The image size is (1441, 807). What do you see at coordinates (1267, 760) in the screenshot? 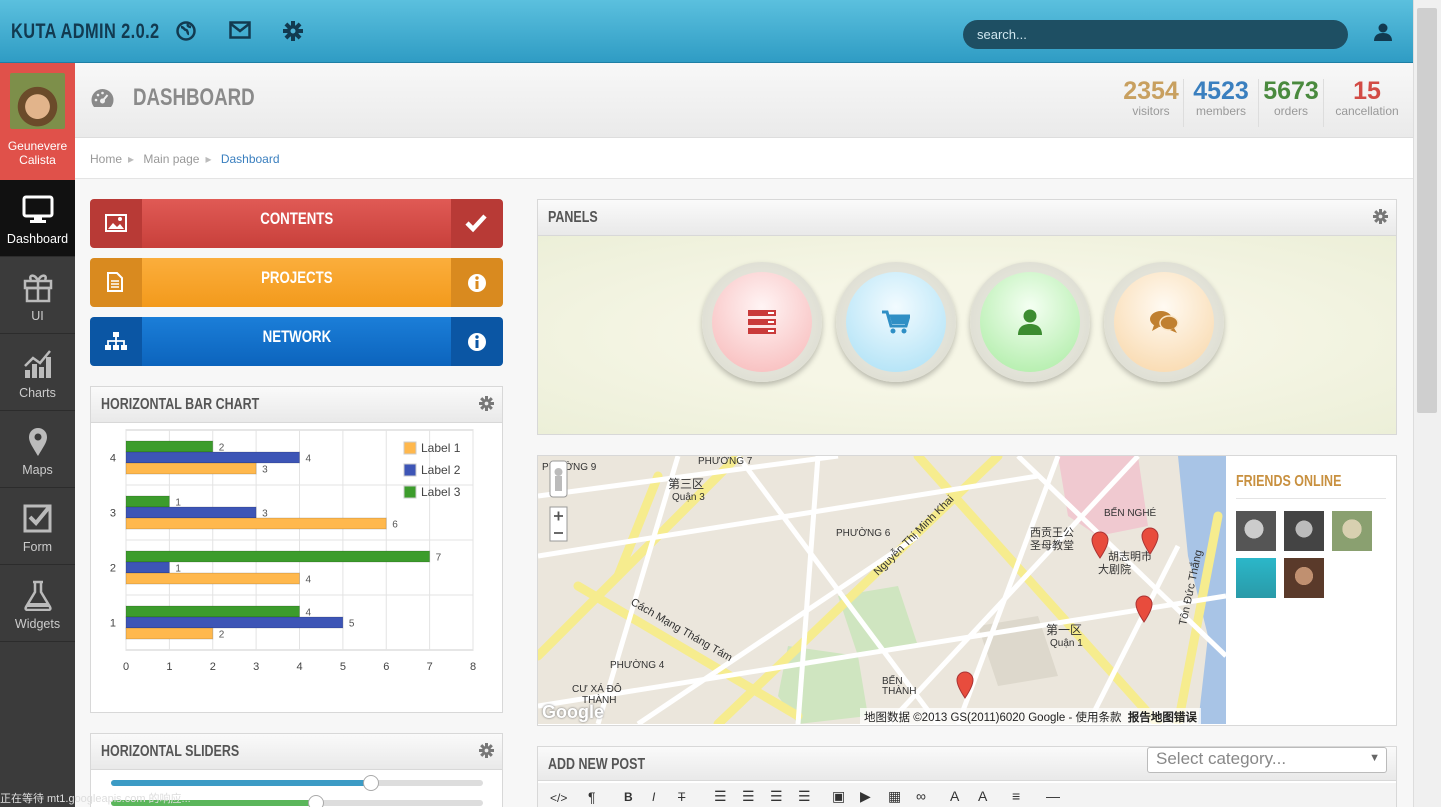
I see `category-select: Select category... ▼` at bounding box center [1267, 760].